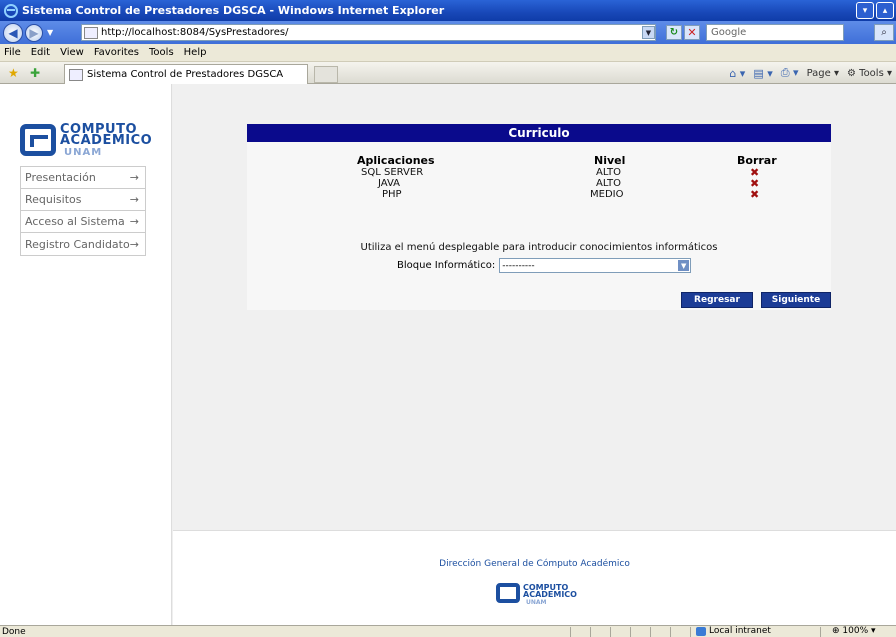 The height and width of the screenshot is (637, 896). I want to click on footer-link: Dirección General de Cómputo Académico, so click(534, 564).